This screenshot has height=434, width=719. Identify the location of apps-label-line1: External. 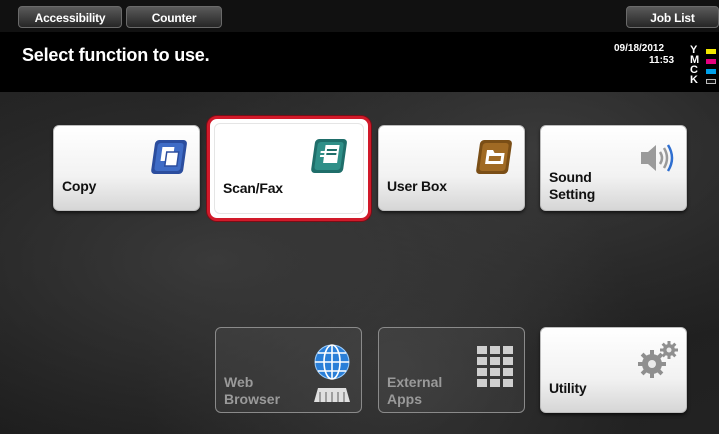
(415, 382).